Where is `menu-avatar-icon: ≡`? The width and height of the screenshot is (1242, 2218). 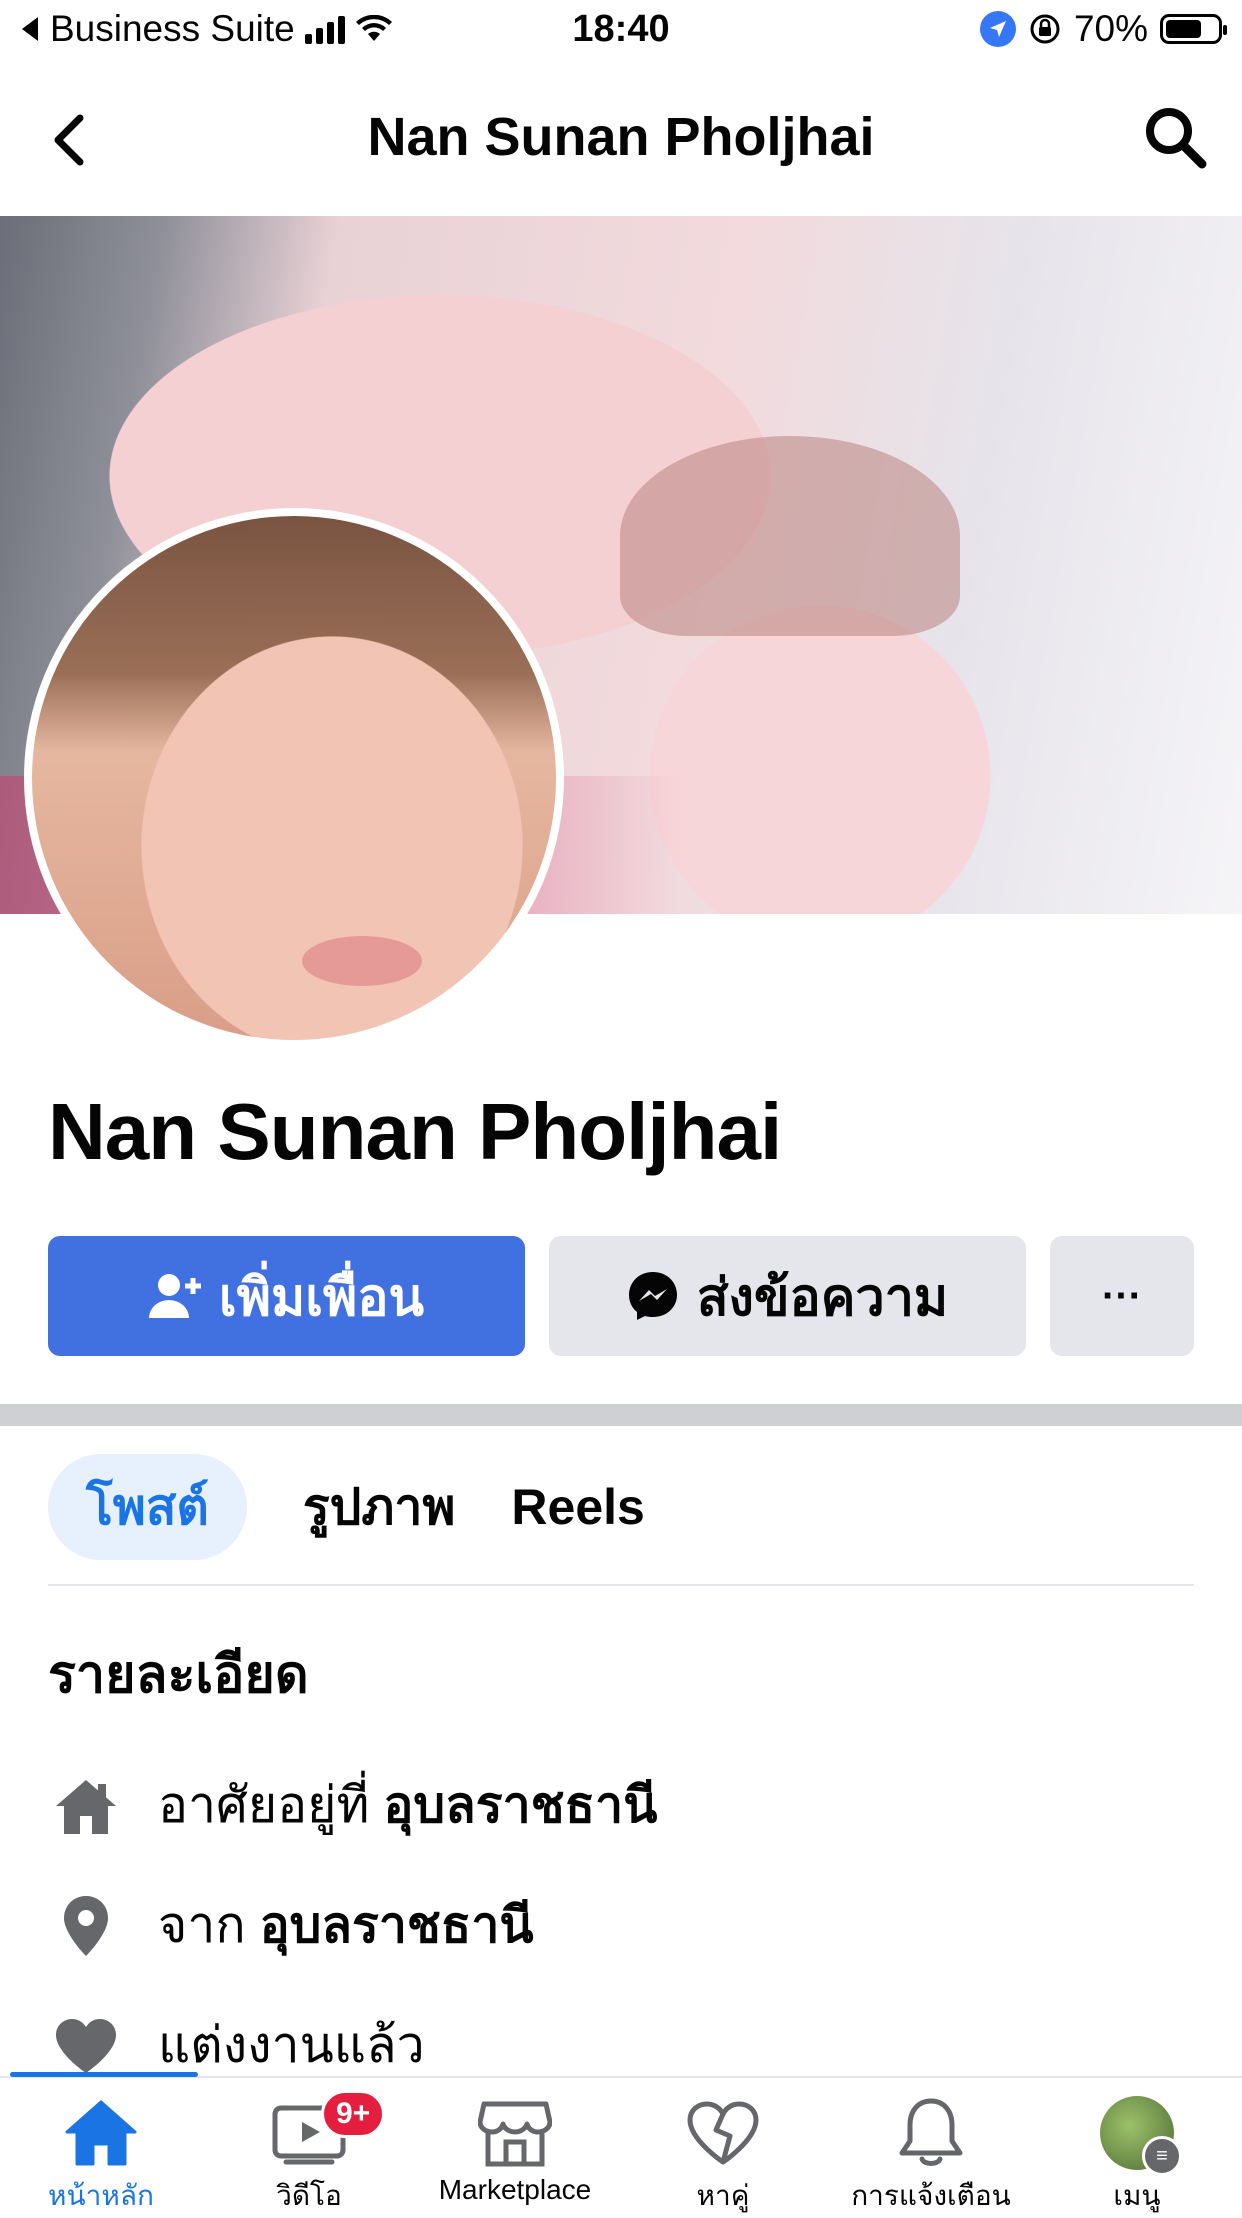 menu-avatar-icon: ≡ is located at coordinates (1139, 2136).